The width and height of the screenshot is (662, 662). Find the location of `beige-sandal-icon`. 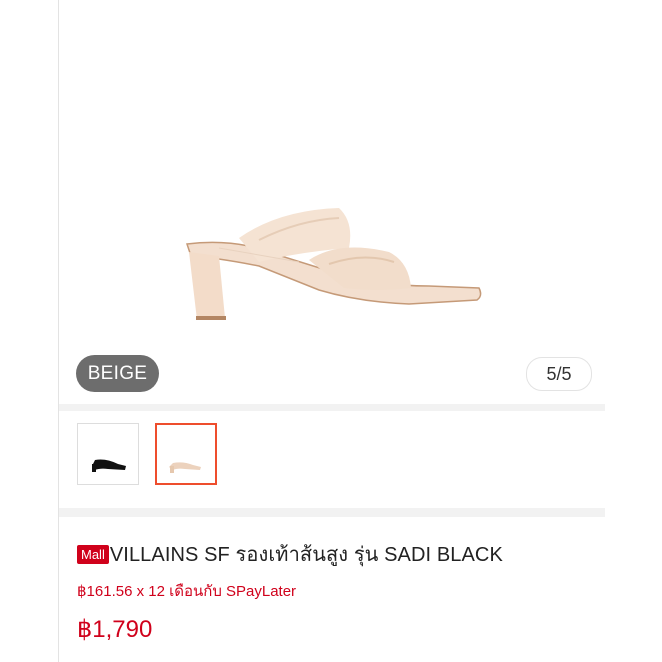

beige-sandal-icon is located at coordinates (185, 467).